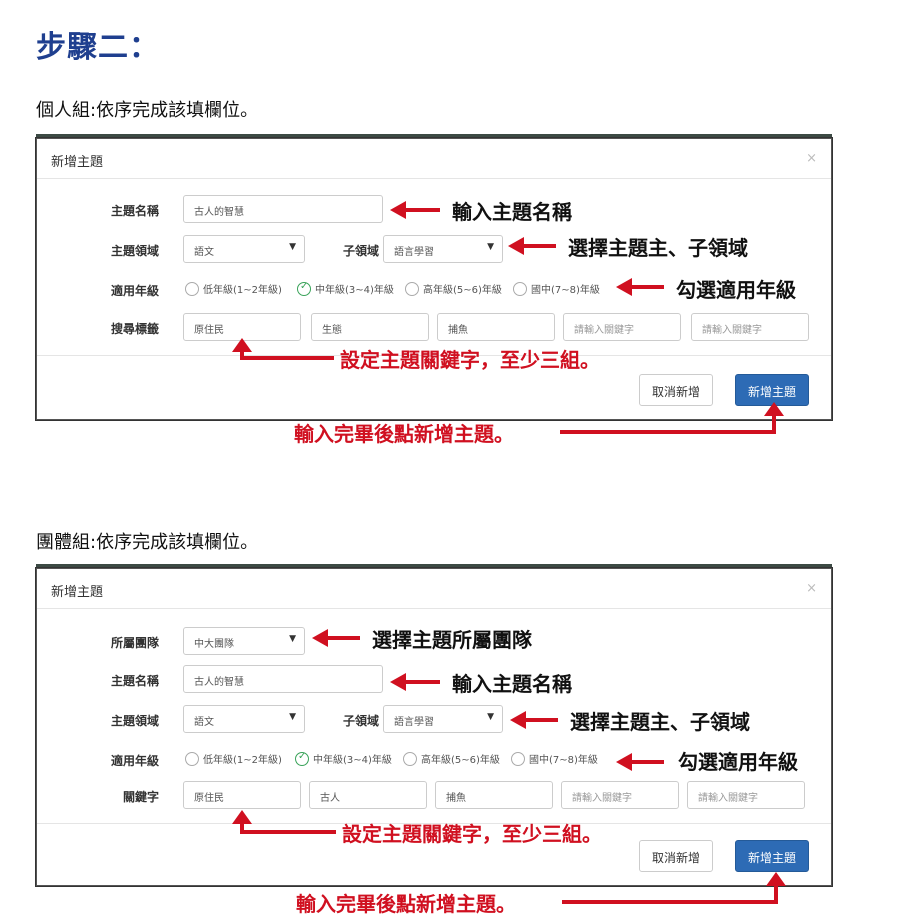 This screenshot has height=920, width=900. Describe the element at coordinates (434, 327) in the screenshot. I see `row-keywords: 搜尋標籤 原住民 生態 捕魚 請輸入關鍵字 請輸入關鍵字` at that location.